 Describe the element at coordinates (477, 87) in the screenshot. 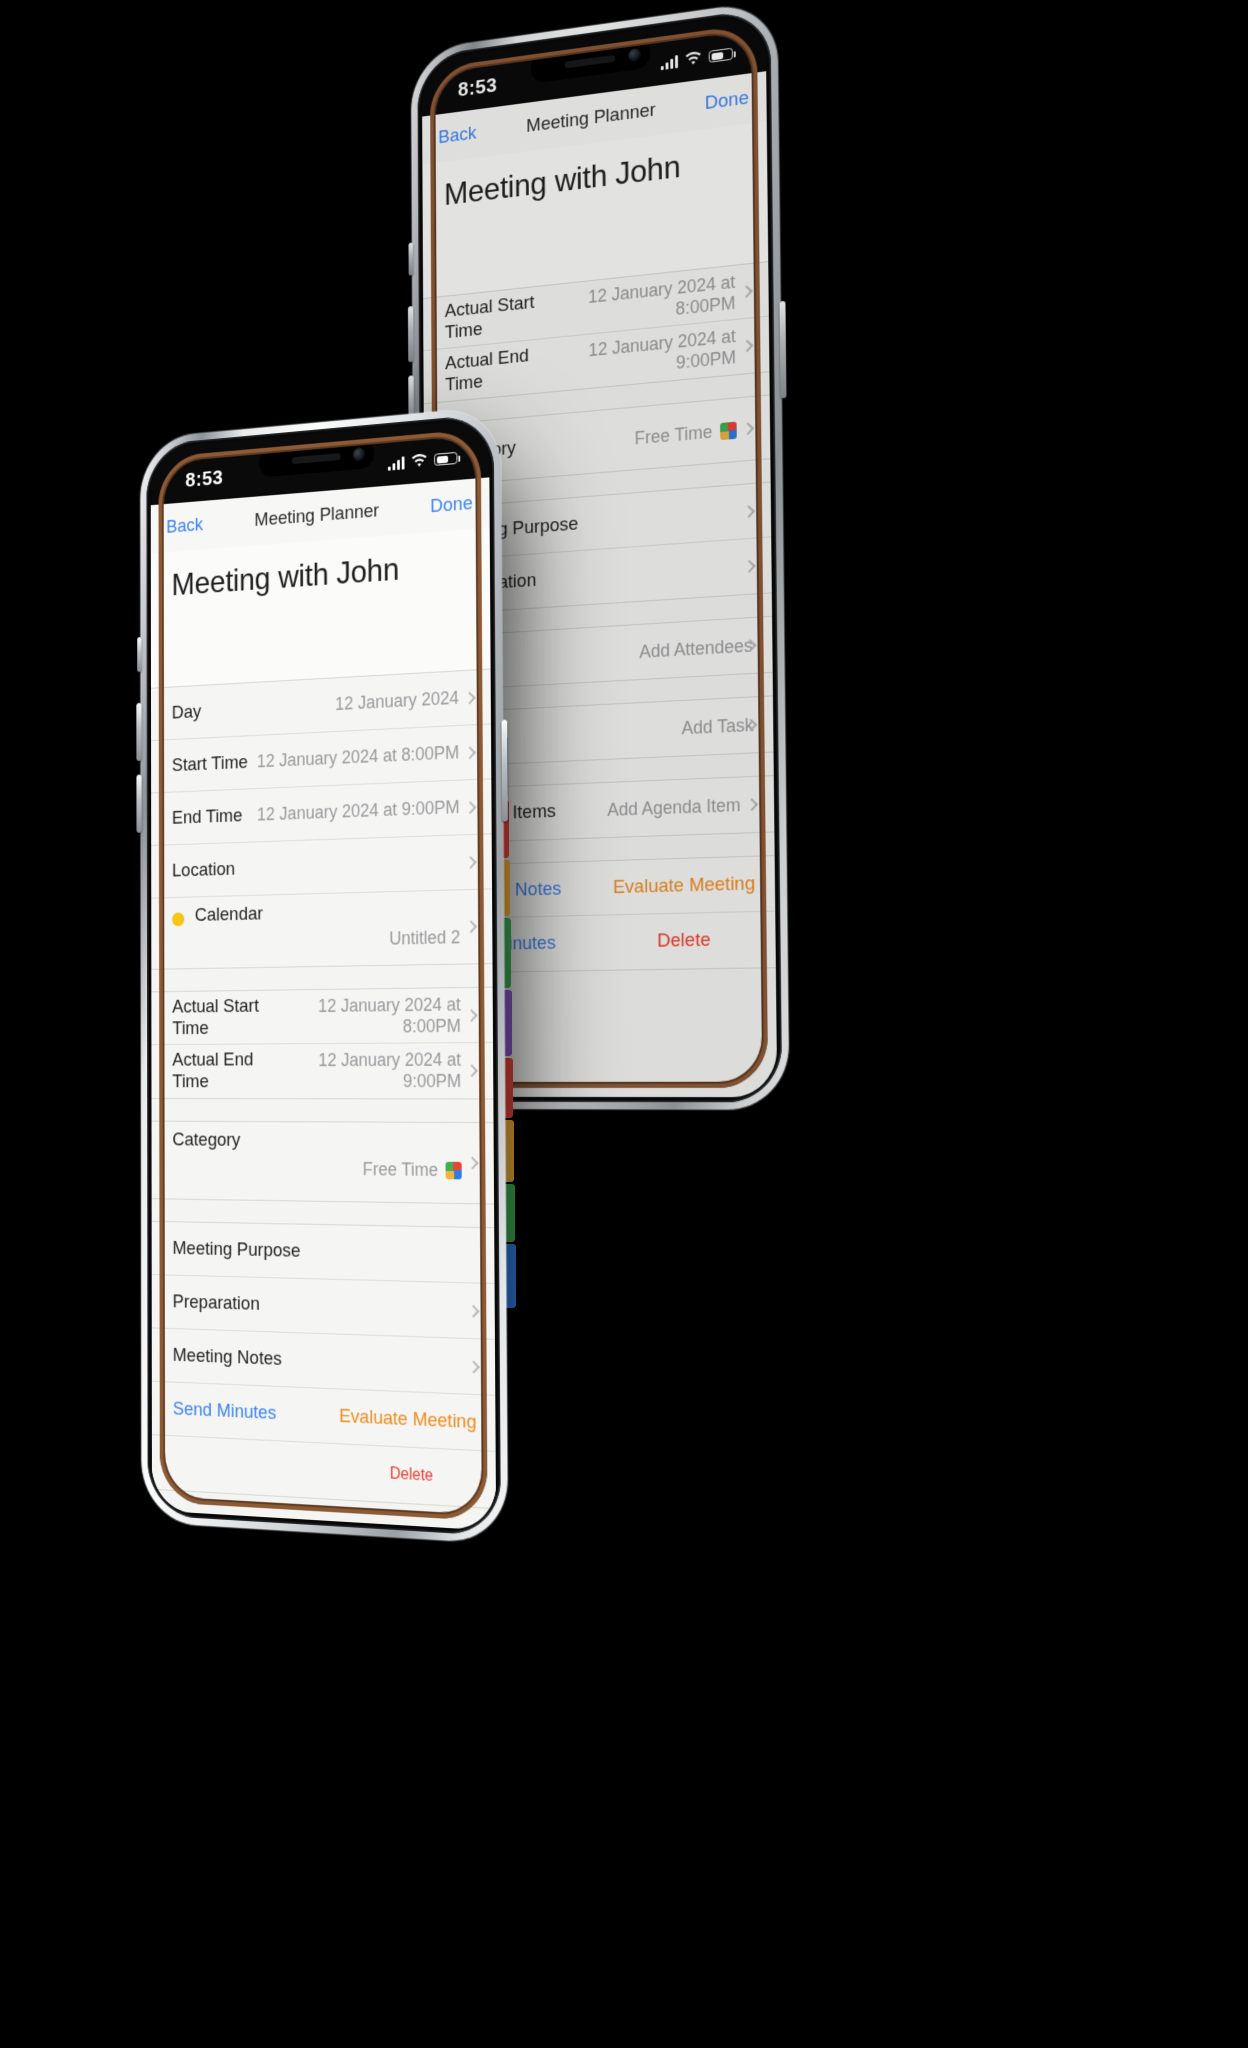

I see `status-time-back: 8:53` at that location.